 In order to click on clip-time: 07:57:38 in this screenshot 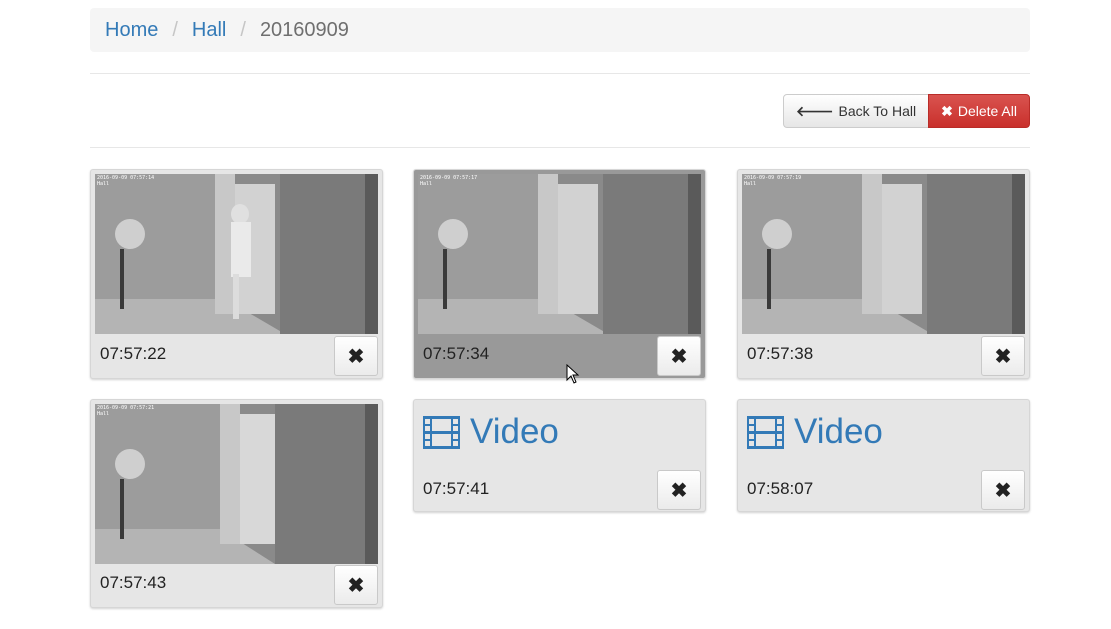, I will do `click(780, 353)`.